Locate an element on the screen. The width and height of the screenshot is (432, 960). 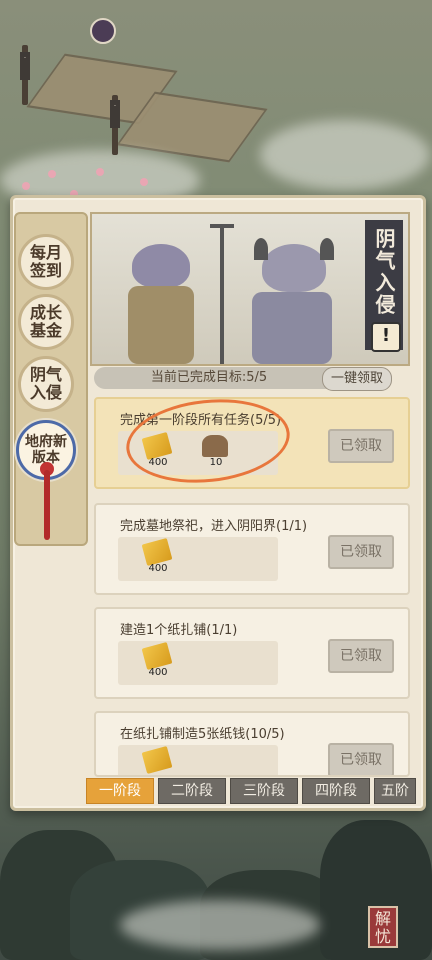
horse-face-character is located at coordinates (161, 266).